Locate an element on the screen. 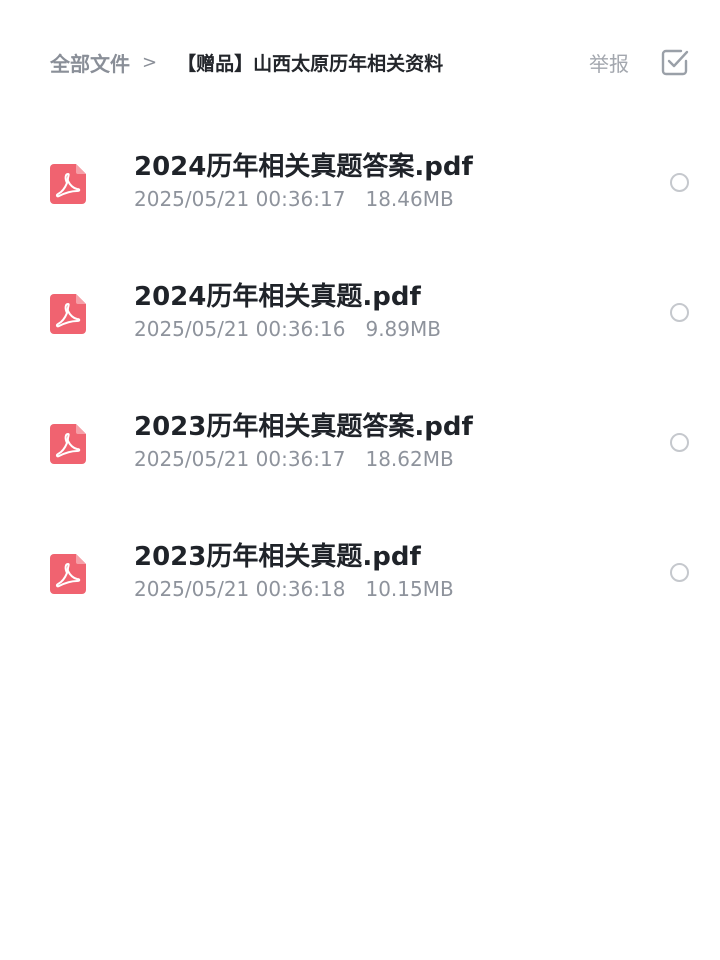 The height and width of the screenshot is (960, 720). header-bar: 全部文件 > 【赠品】山西太原历年相关资料 举报 is located at coordinates (360, 62).